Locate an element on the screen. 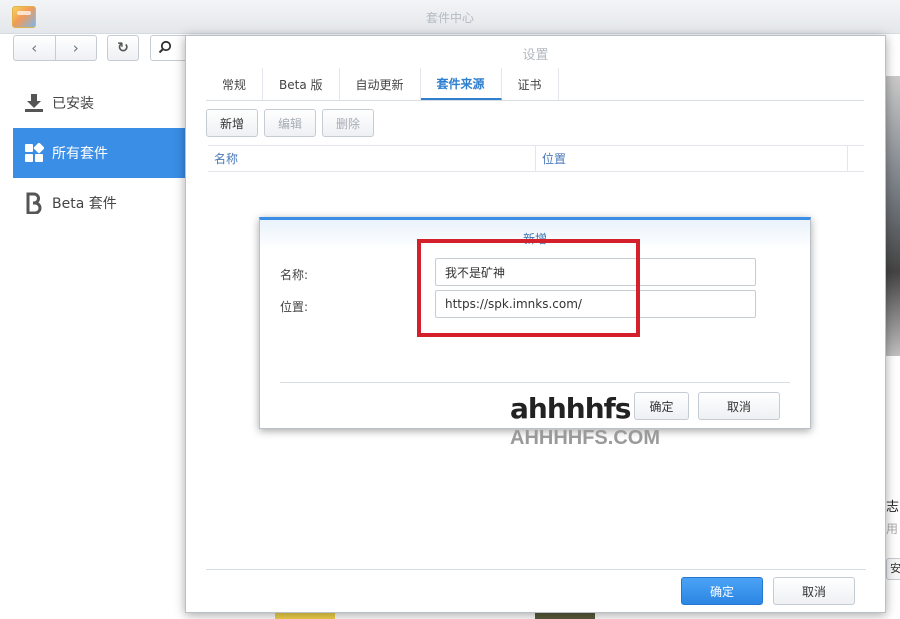  sidebar-item-all-packages: 所有套件 is located at coordinates (99, 153).